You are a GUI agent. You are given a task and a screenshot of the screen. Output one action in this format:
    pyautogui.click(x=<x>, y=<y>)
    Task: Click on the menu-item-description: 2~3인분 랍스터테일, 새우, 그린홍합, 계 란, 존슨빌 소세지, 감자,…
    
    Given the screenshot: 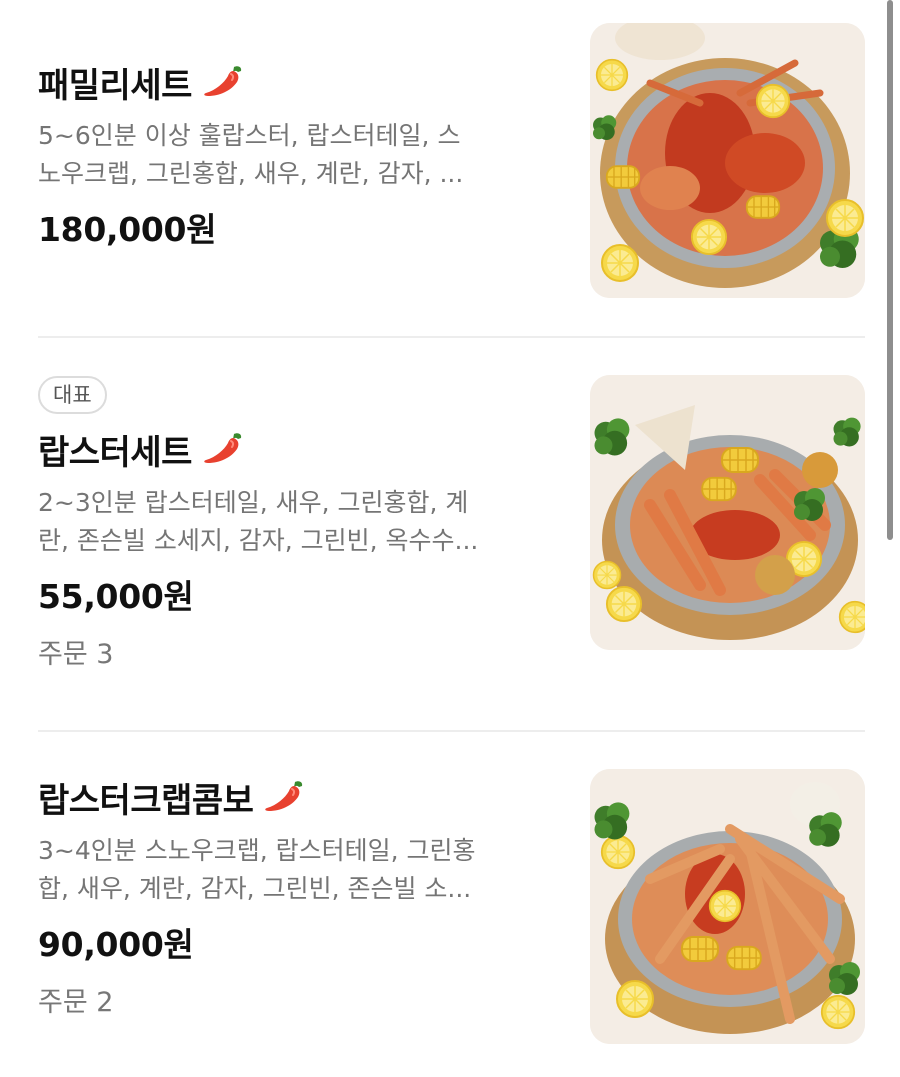 What is the action you would take?
    pyautogui.click(x=288, y=522)
    